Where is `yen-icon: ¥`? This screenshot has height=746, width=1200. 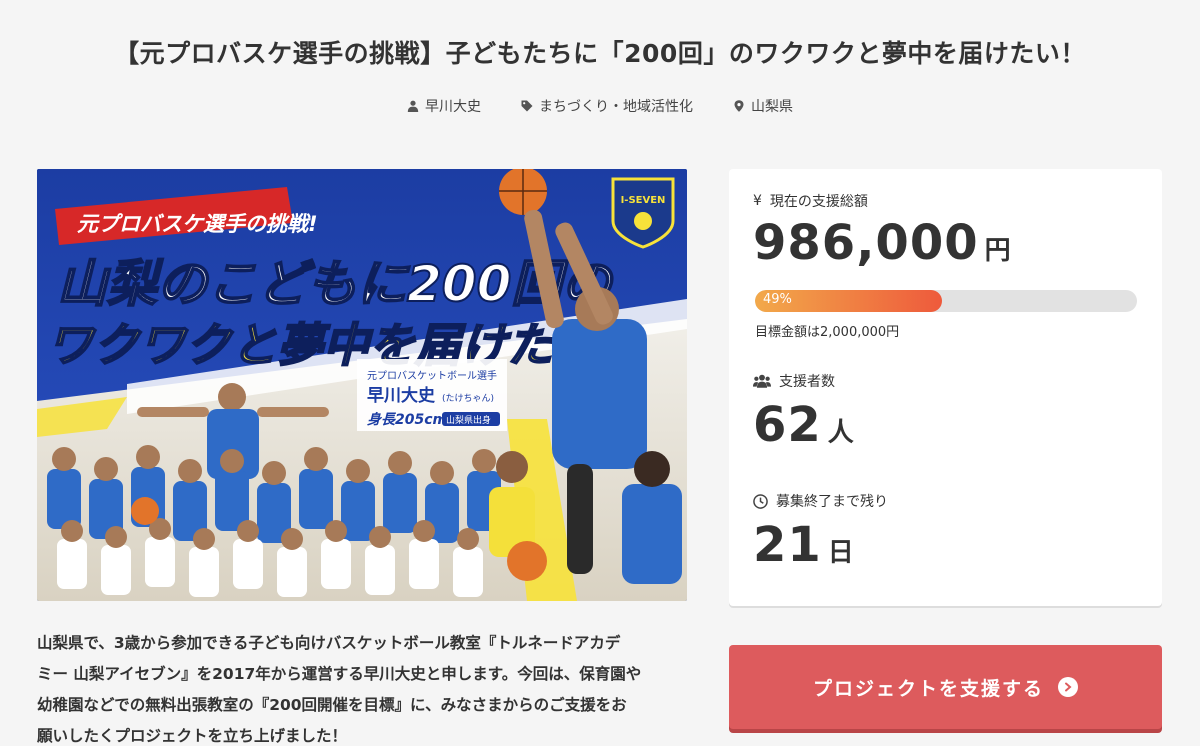 yen-icon: ¥ is located at coordinates (757, 201).